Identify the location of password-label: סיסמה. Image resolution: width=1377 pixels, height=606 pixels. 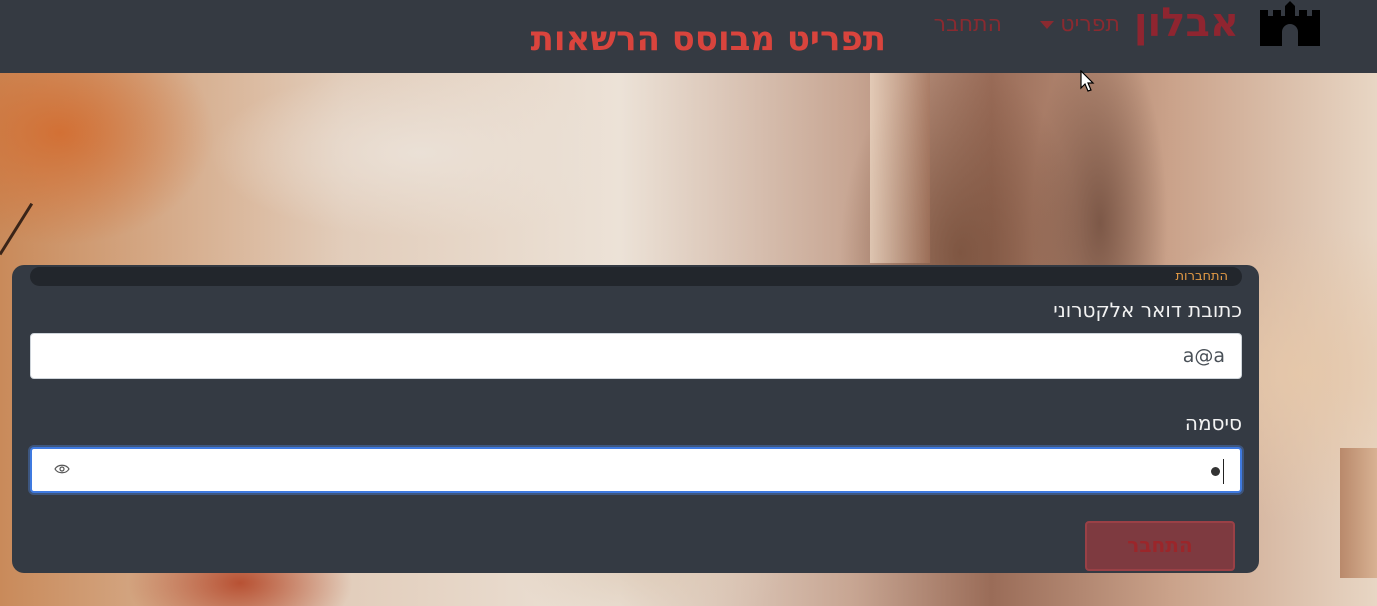
(1213, 423).